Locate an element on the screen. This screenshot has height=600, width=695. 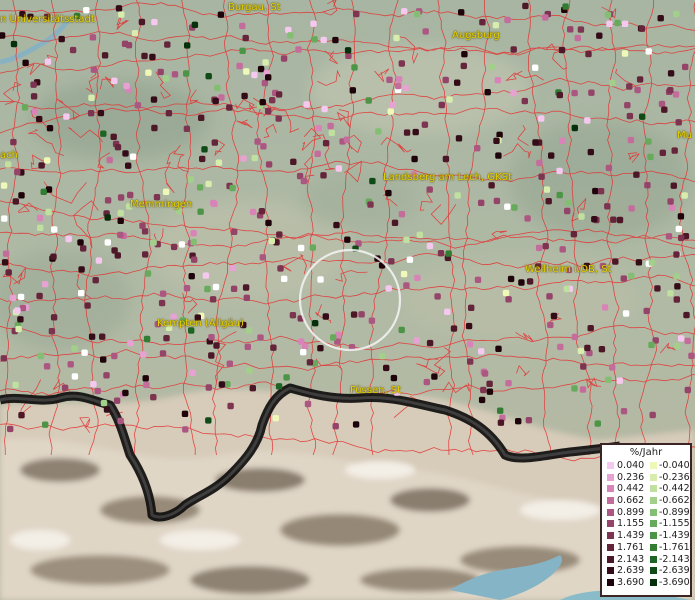
city-label: Kempten (Allgäu) is located at coordinates (200, 323).